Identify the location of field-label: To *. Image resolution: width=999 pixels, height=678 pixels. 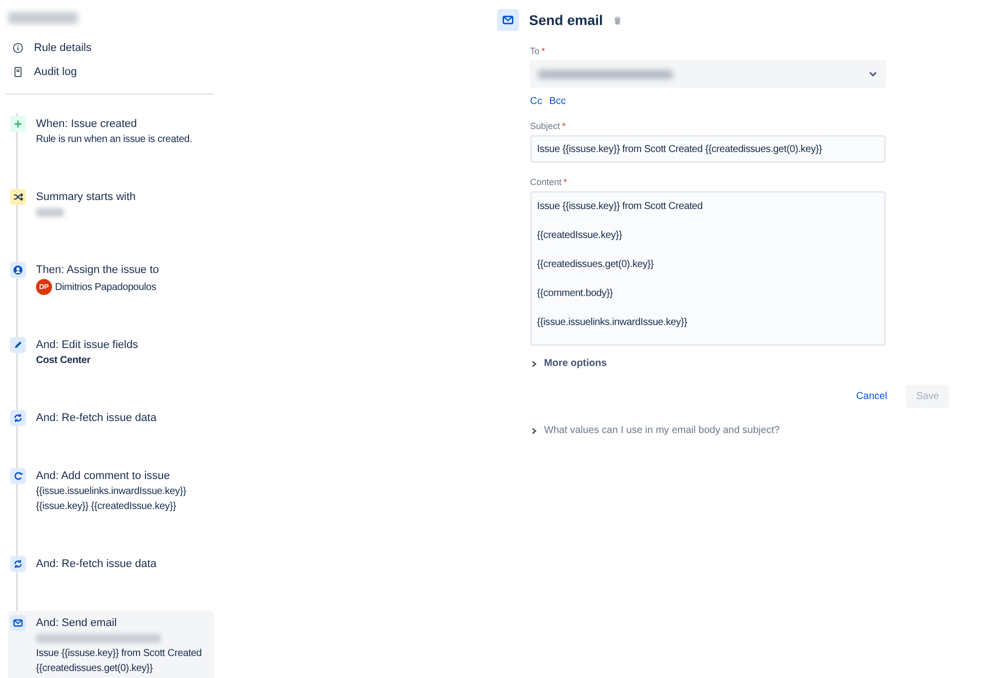
(538, 51).